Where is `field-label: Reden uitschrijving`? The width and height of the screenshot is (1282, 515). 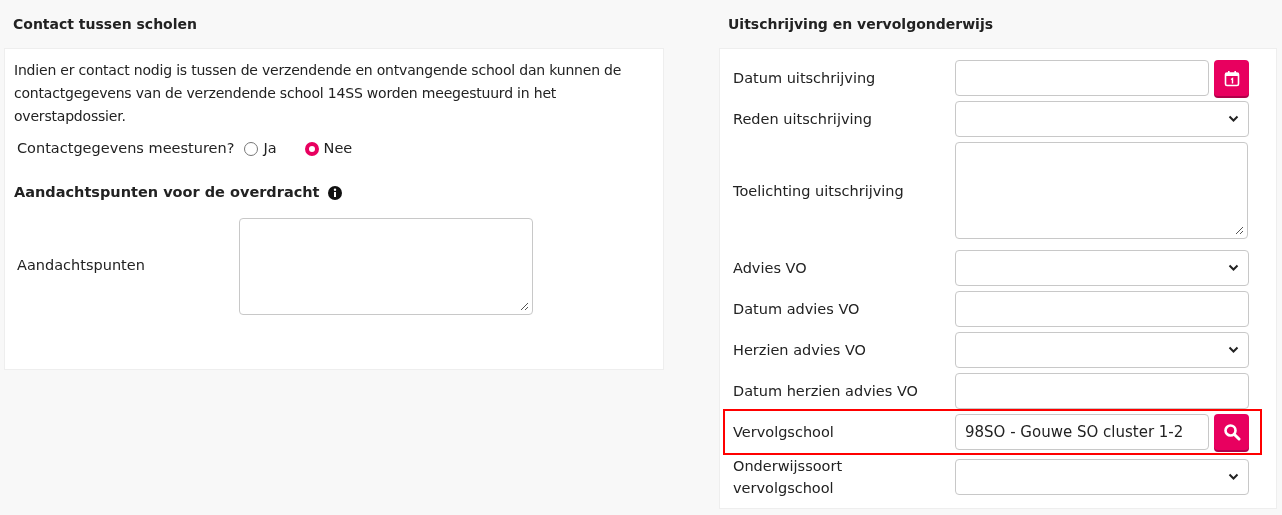
field-label: Reden uitschrijving is located at coordinates (803, 119).